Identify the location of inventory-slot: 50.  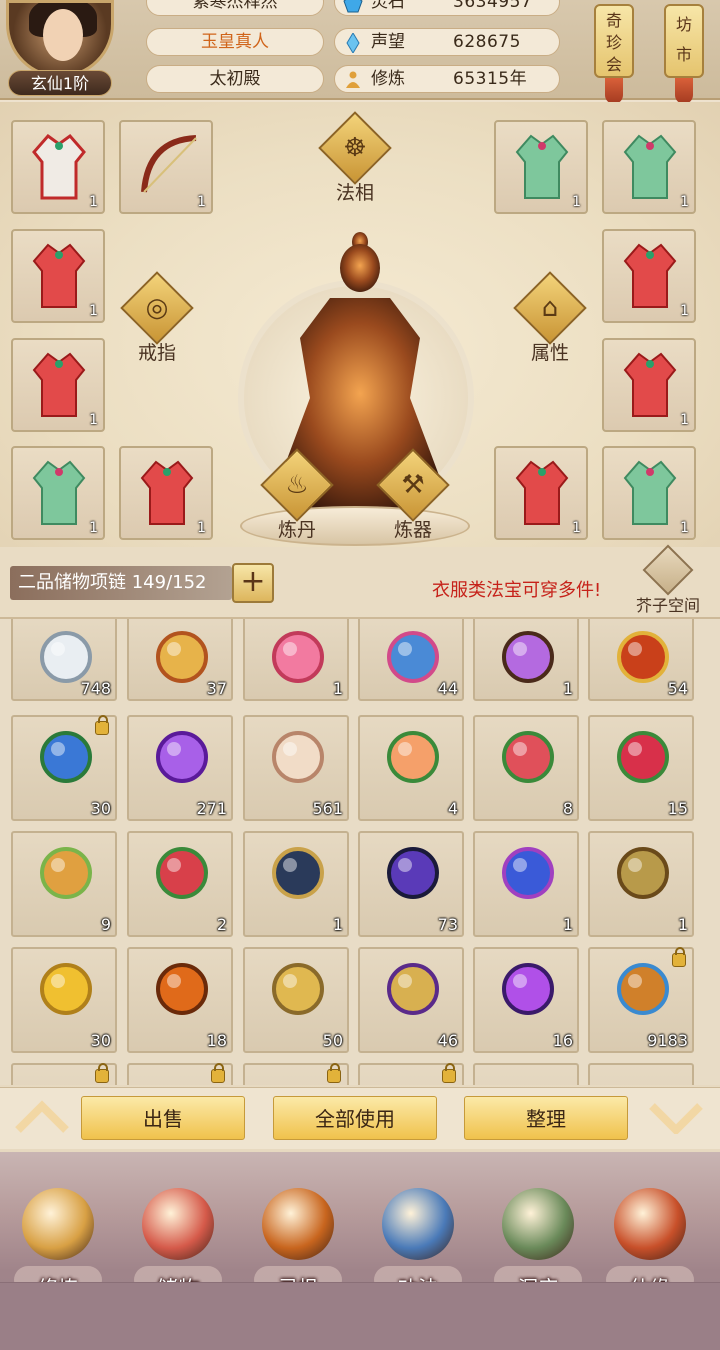
(296, 1000).